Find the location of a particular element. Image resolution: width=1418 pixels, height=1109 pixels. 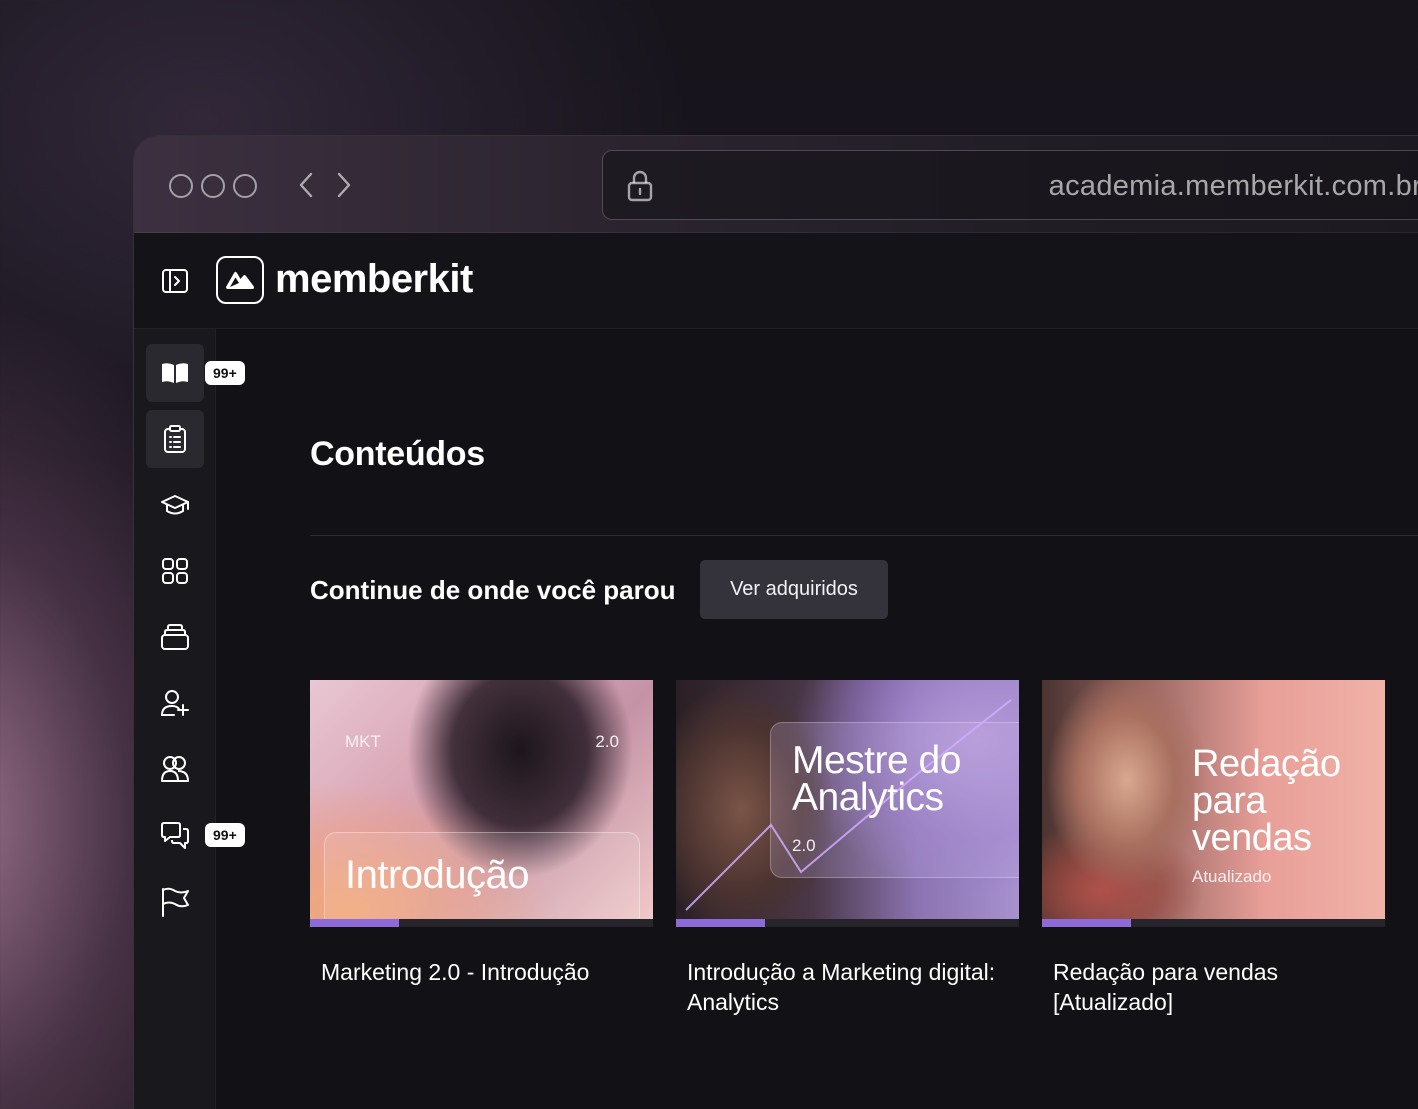

window-controls is located at coordinates (213, 186).